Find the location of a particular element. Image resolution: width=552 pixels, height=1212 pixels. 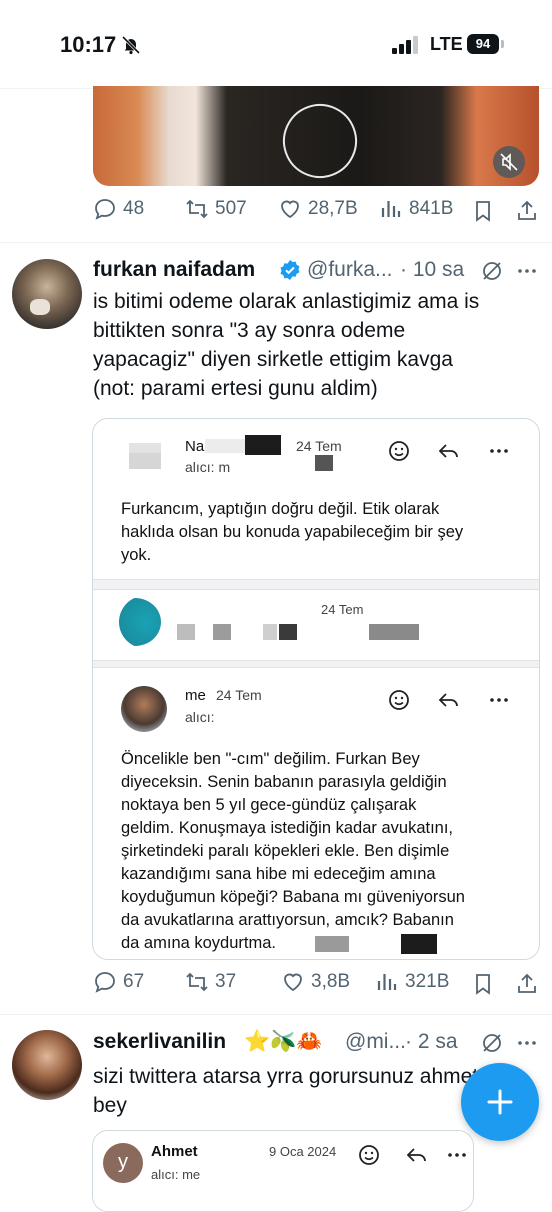

email-date: 9 Oca 2024 is located at coordinates (303, 1151).